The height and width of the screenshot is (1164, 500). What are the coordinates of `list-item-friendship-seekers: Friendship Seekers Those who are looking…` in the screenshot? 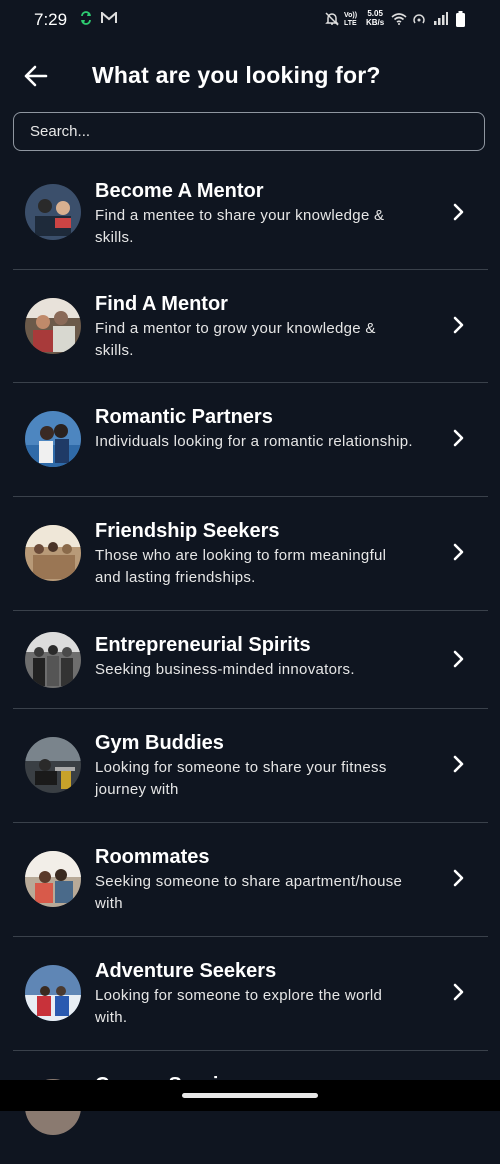 It's located at (250, 554).